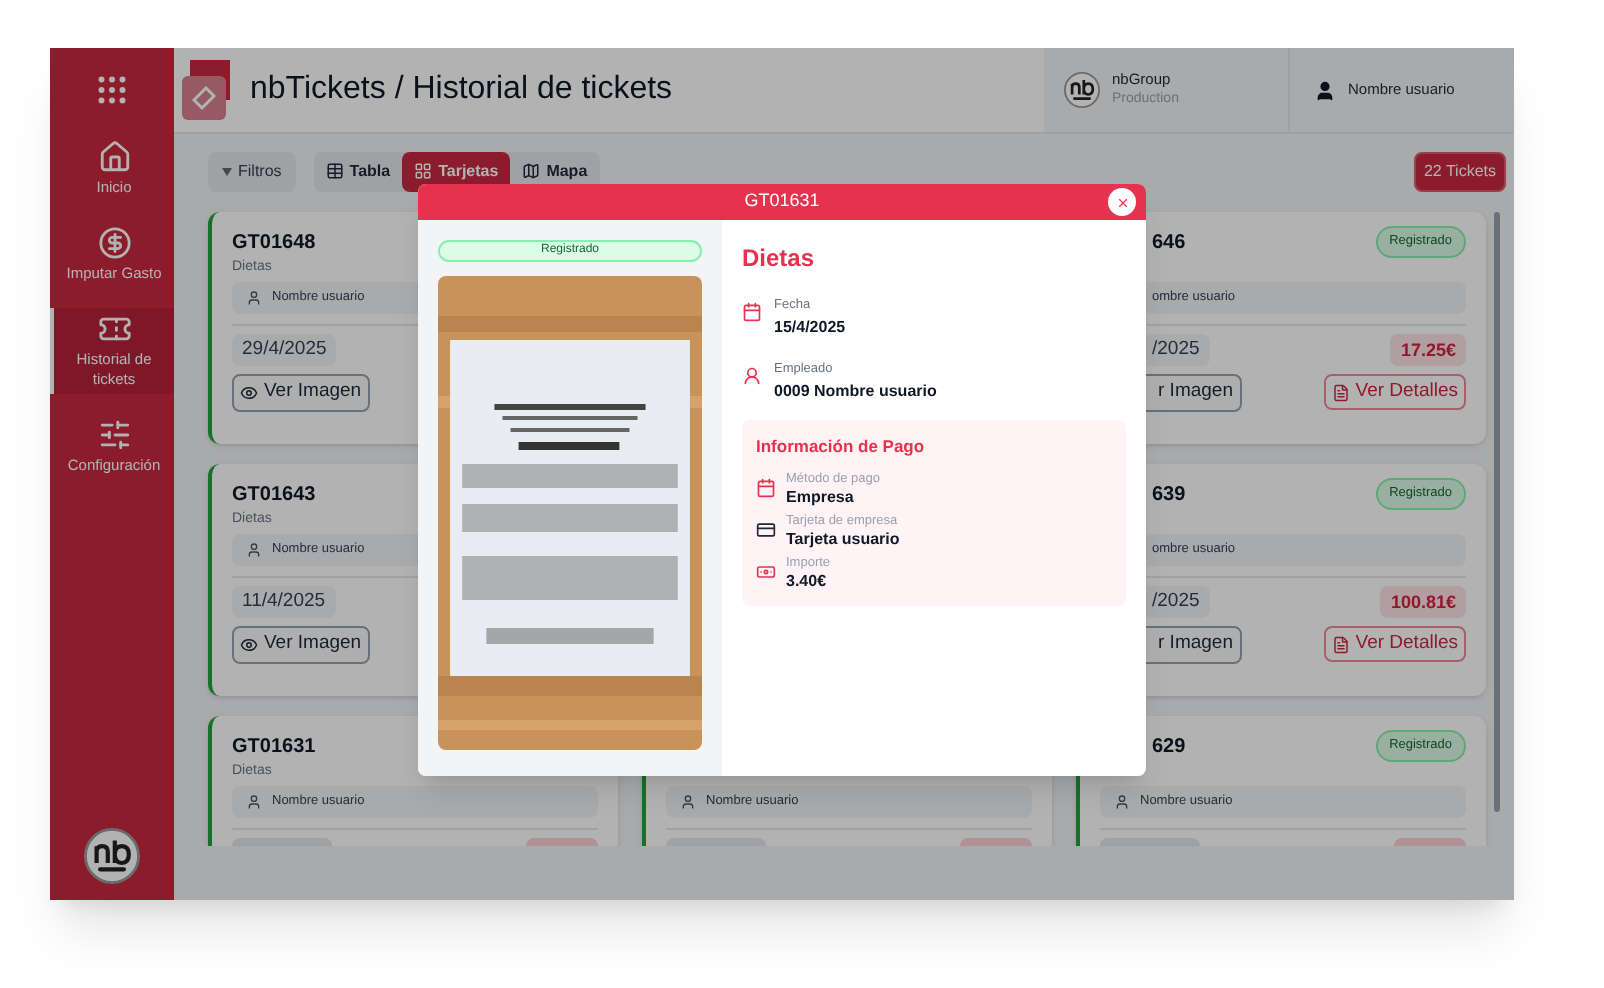 The width and height of the screenshot is (1604, 988). I want to click on scrollbar, so click(1497, 512).